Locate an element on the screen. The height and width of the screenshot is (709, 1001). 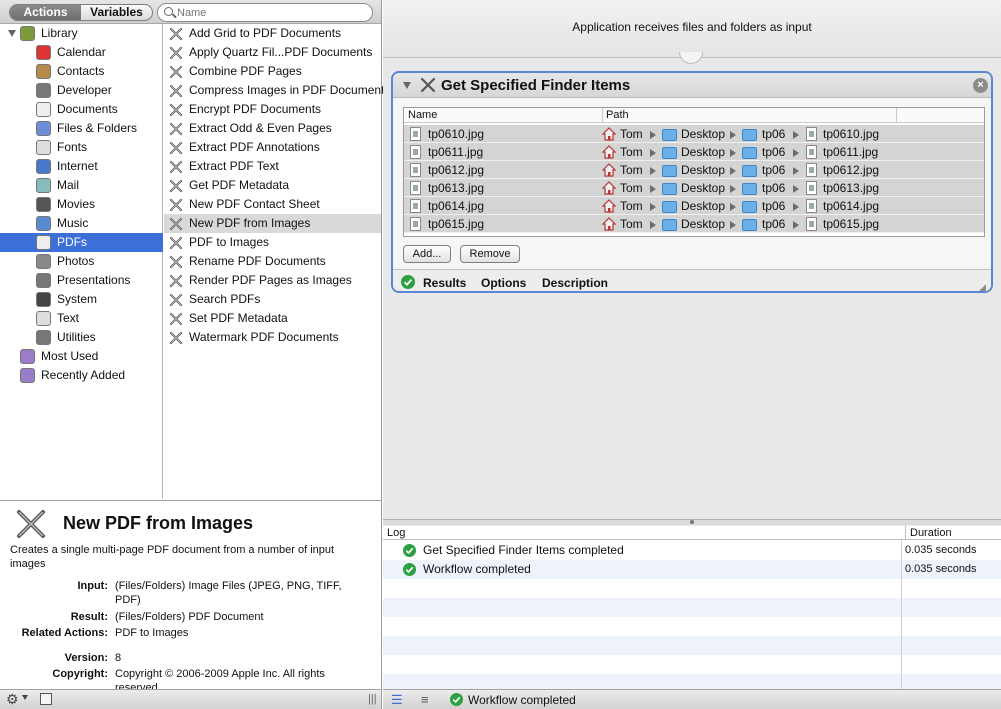
action-item-label: Add Grid to PDF Documents is located at coordinates (265, 33).